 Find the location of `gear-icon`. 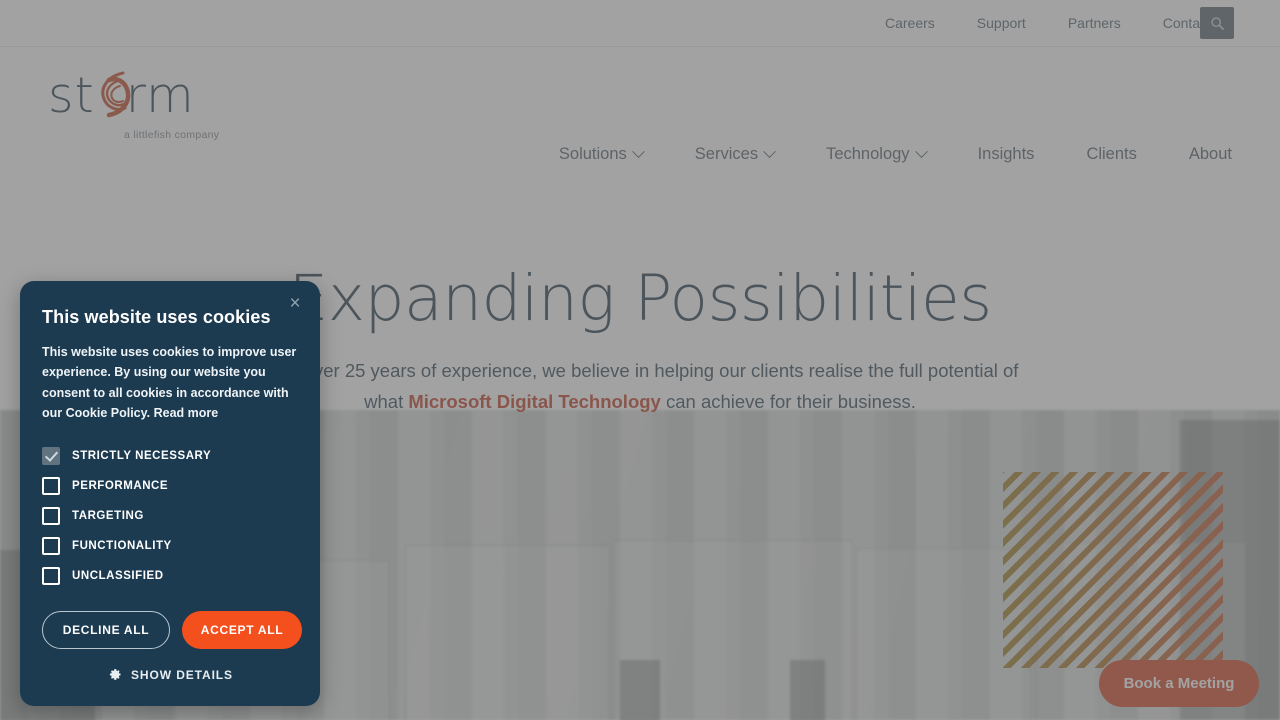

gear-icon is located at coordinates (115, 674).